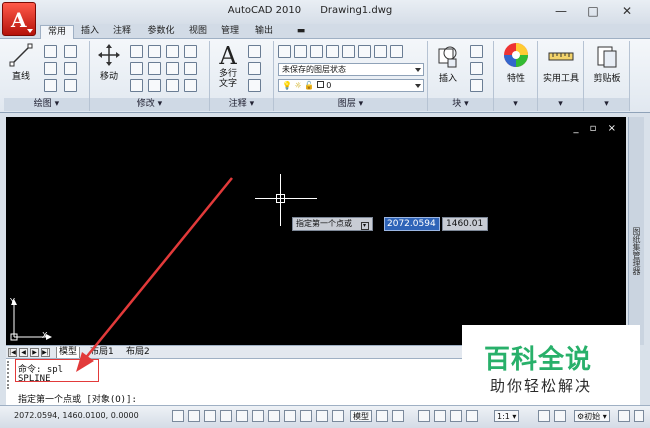  Describe the element at coordinates (12, 352) in the screenshot. I see `first-layout-icon: |◀` at that location.